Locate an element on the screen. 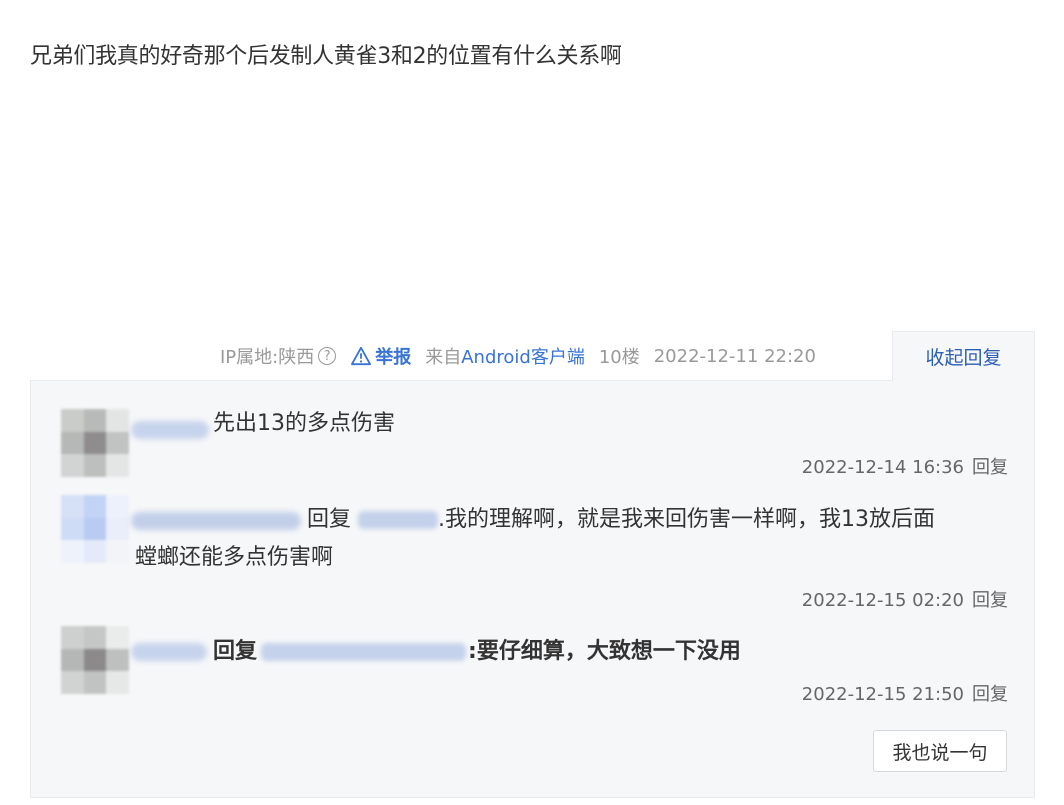 The image size is (1064, 805). reply-content: 回复 :要仔细算，大致想一下没用 is located at coordinates (477, 652).